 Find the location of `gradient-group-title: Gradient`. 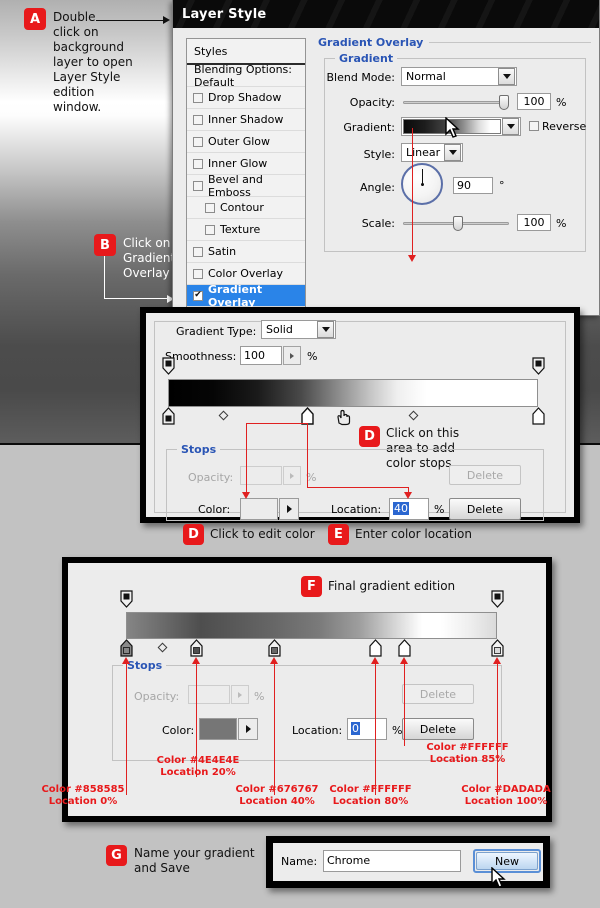

gradient-group-title: Gradient is located at coordinates (366, 58).